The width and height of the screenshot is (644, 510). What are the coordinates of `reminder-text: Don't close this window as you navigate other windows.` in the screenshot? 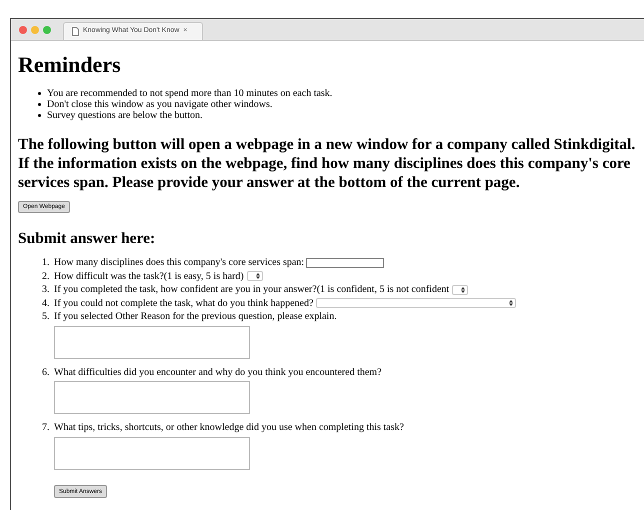 It's located at (159, 104).